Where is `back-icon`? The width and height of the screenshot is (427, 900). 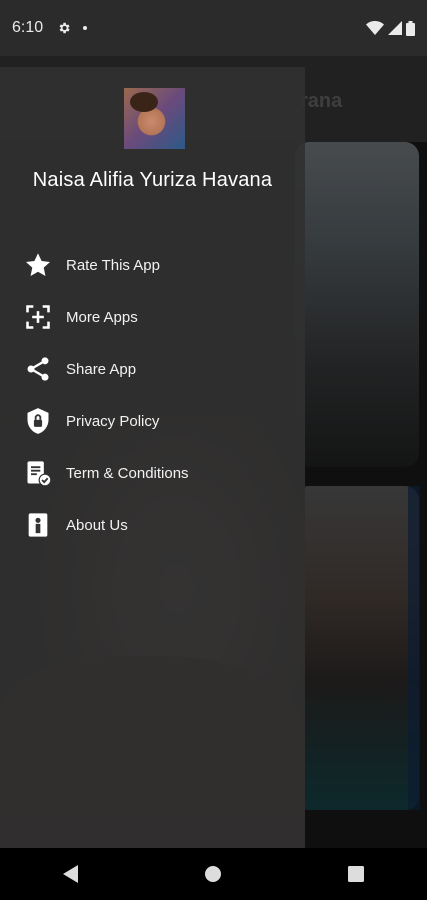 back-icon is located at coordinates (71, 874).